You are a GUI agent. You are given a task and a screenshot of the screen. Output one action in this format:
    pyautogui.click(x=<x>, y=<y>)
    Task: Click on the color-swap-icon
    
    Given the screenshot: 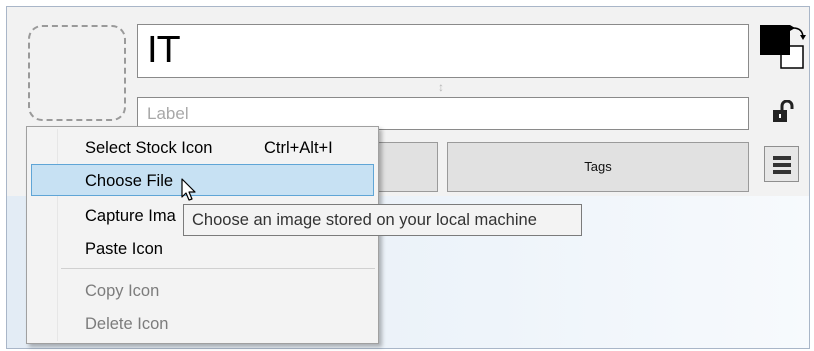 What is the action you would take?
    pyautogui.click(x=784, y=49)
    